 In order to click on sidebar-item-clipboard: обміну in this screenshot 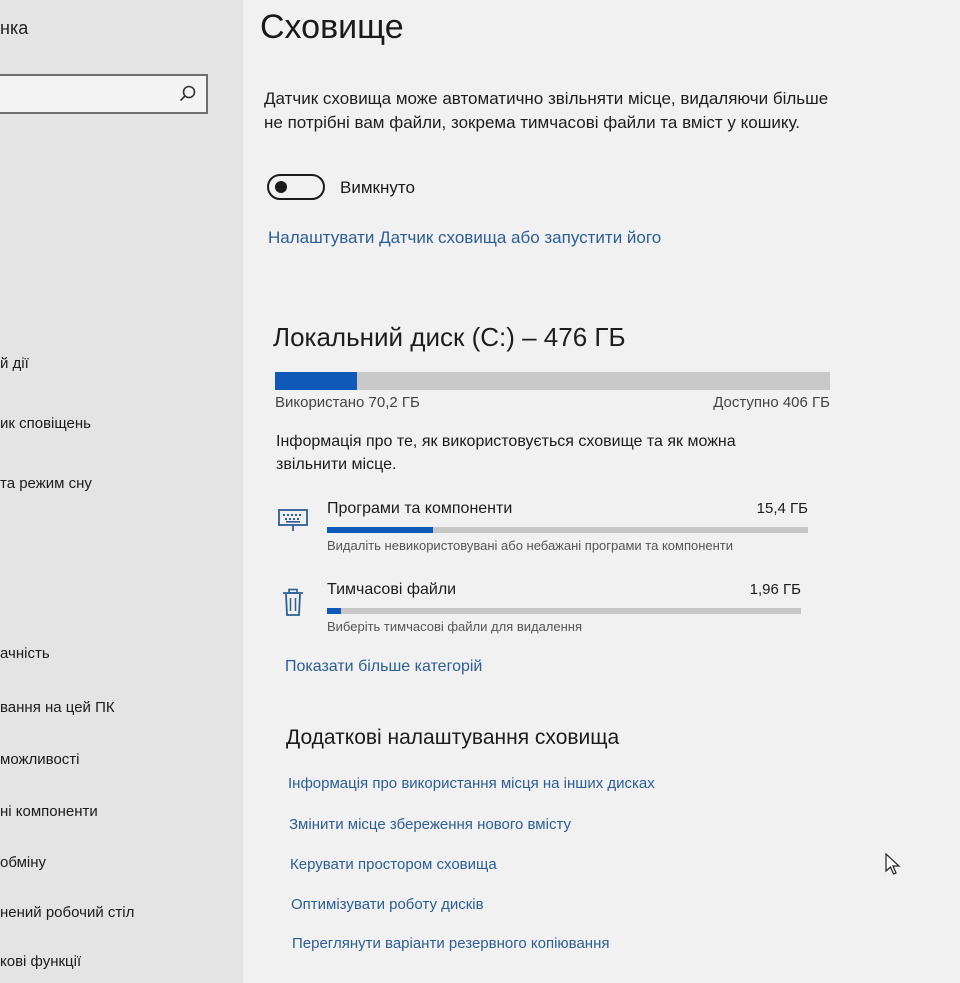, I will do `click(23, 862)`.